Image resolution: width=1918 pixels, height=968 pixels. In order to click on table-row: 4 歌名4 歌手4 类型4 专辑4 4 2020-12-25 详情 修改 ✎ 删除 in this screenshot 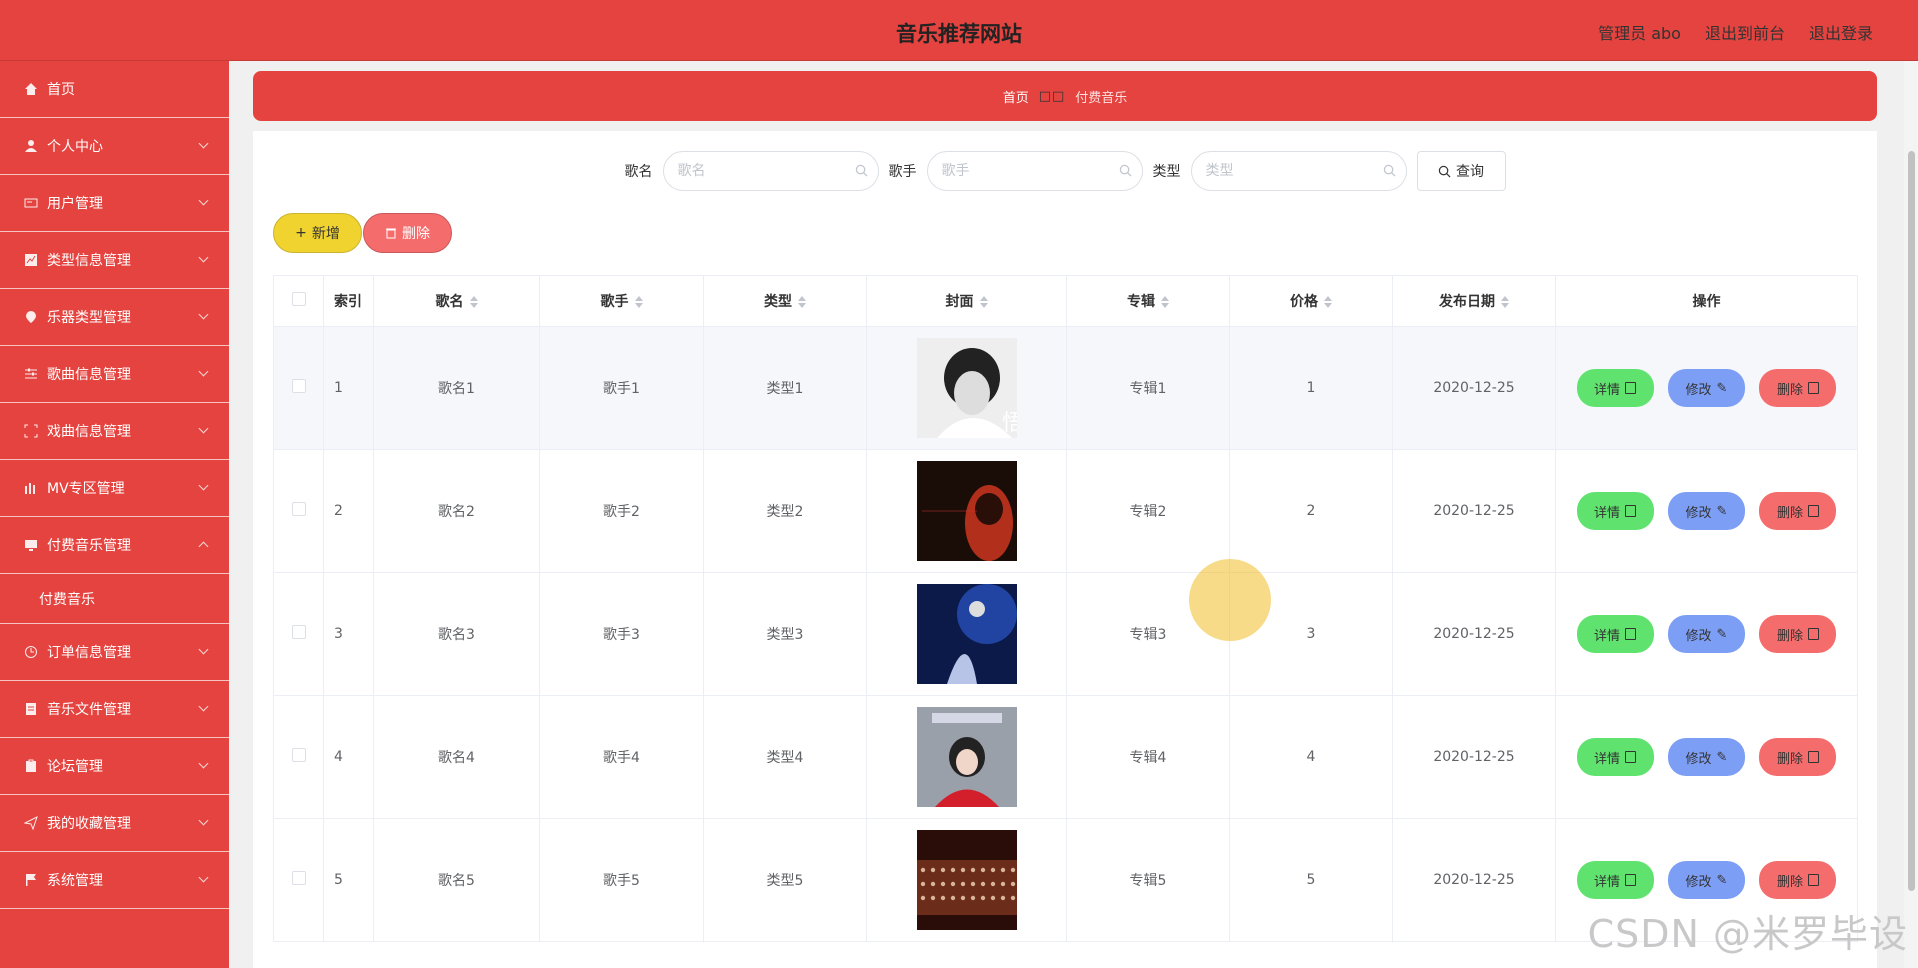, I will do `click(1065, 757)`.